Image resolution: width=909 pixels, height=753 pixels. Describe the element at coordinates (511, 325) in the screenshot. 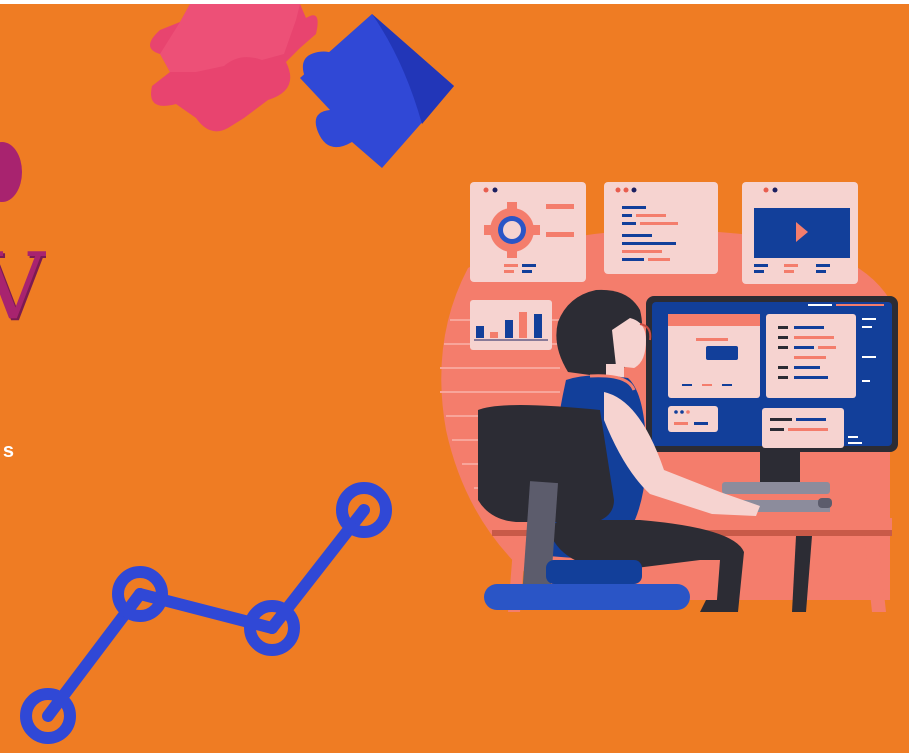

I see `bar-chart-panel` at that location.